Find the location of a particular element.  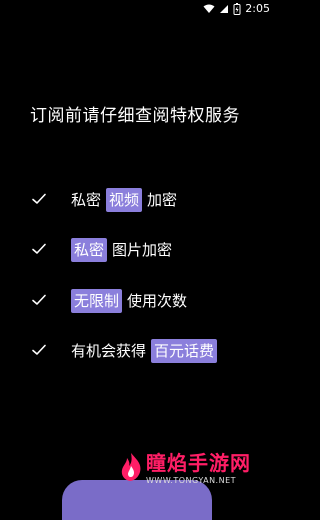

feature-highlight: 私密 is located at coordinates (89, 250).